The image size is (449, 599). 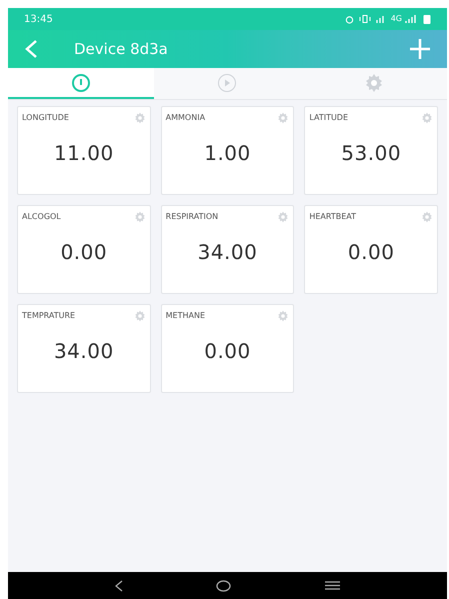 What do you see at coordinates (411, 19) in the screenshot?
I see `signal-bars-icon` at bounding box center [411, 19].